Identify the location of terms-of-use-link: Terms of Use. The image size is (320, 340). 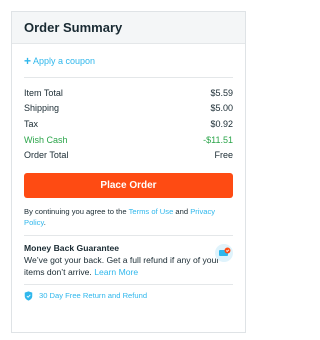
(151, 211).